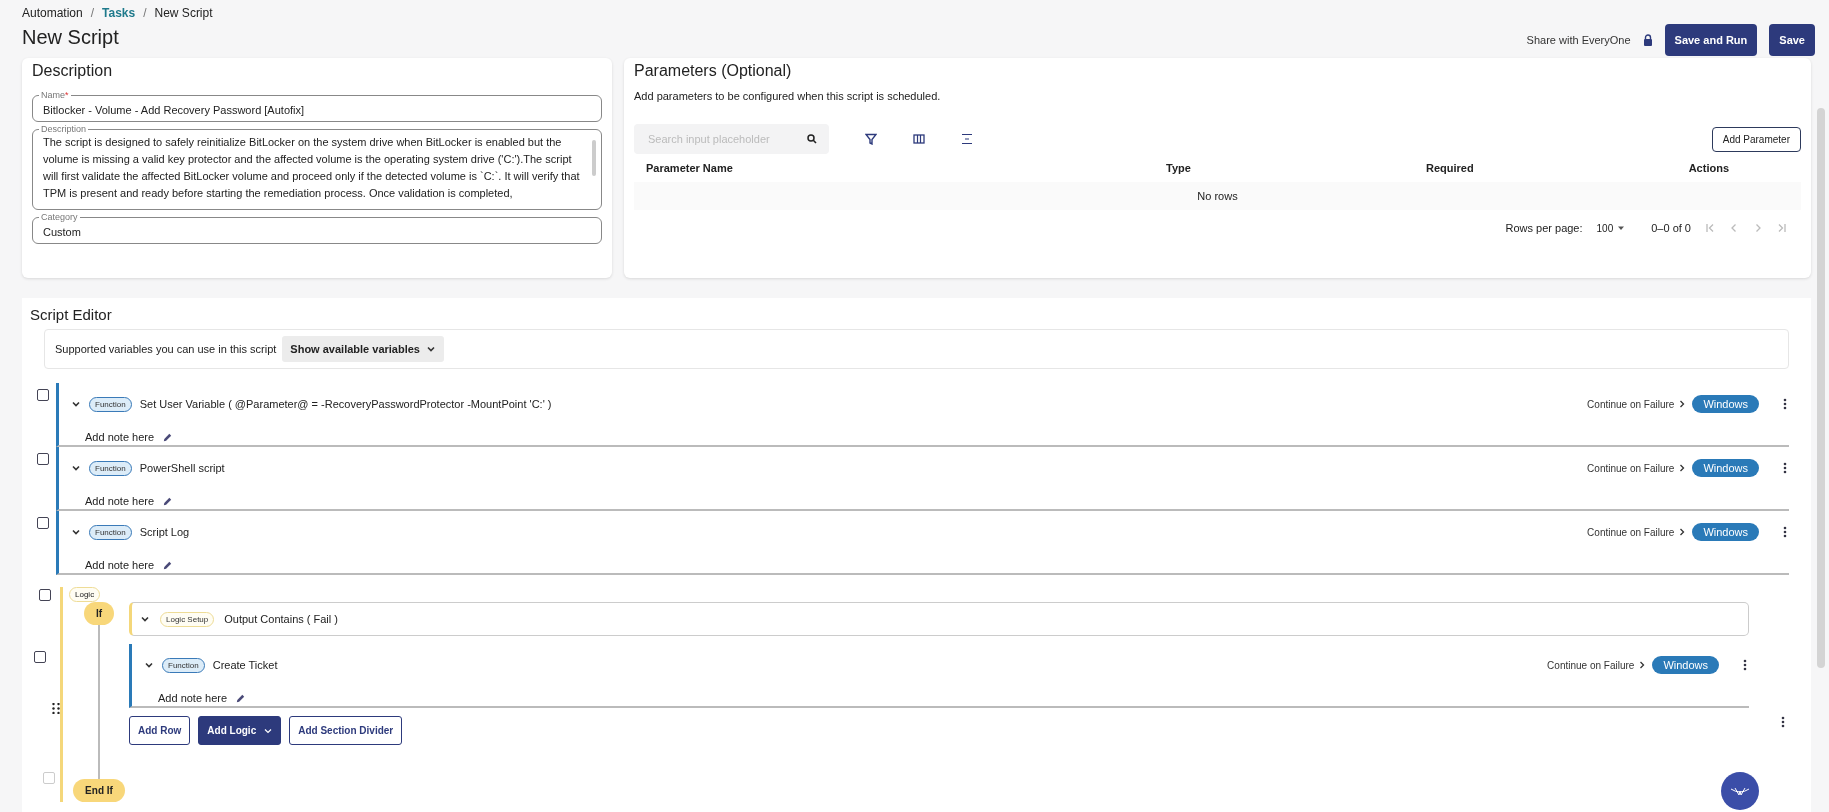 This screenshot has width=1829, height=812. I want to click on search-input: Search input placeholder, so click(721, 139).